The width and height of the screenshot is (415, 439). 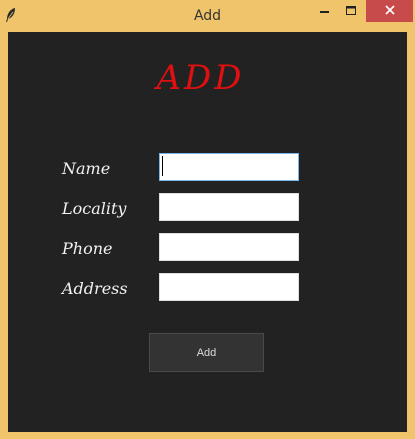 I want to click on phone-input, so click(x=229, y=247).